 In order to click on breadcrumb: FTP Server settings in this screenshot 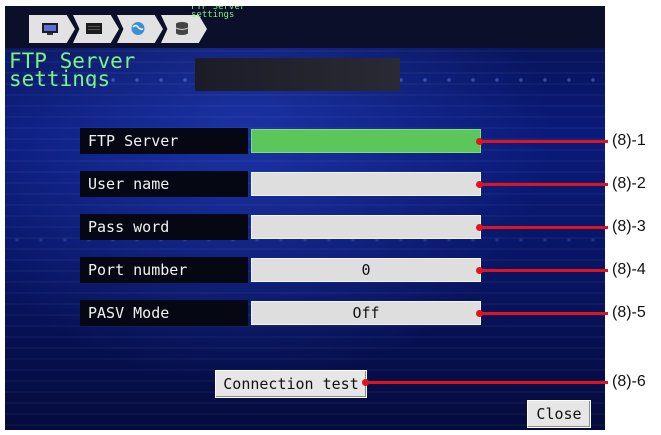, I will do `click(305, 27)`.